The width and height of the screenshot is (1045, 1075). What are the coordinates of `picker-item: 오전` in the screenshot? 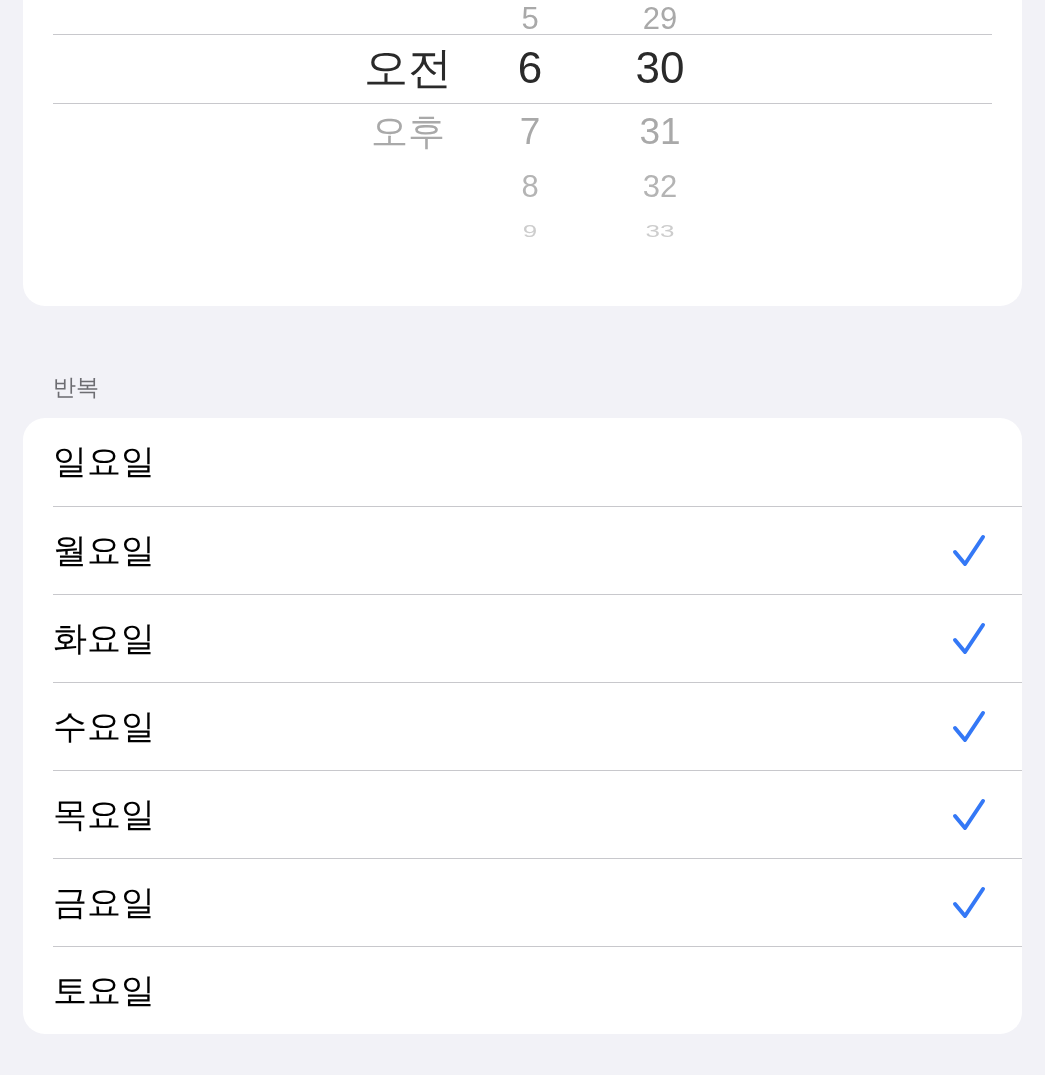 It's located at (408, 68).